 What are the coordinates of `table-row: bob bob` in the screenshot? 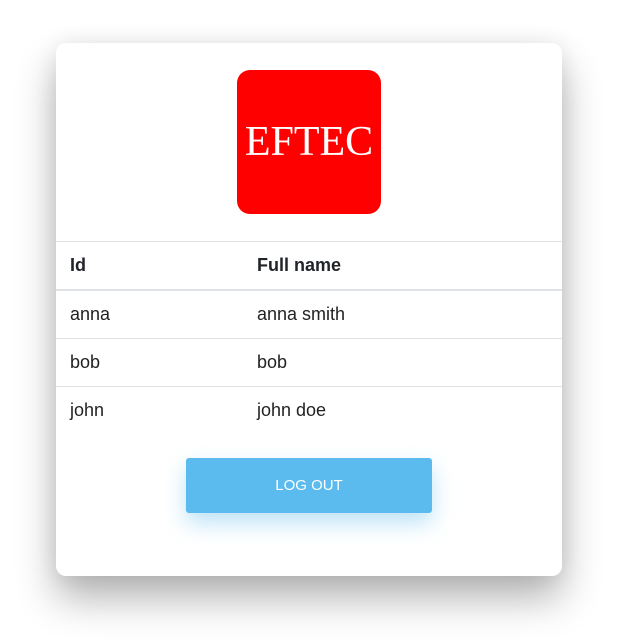 It's located at (309, 362).